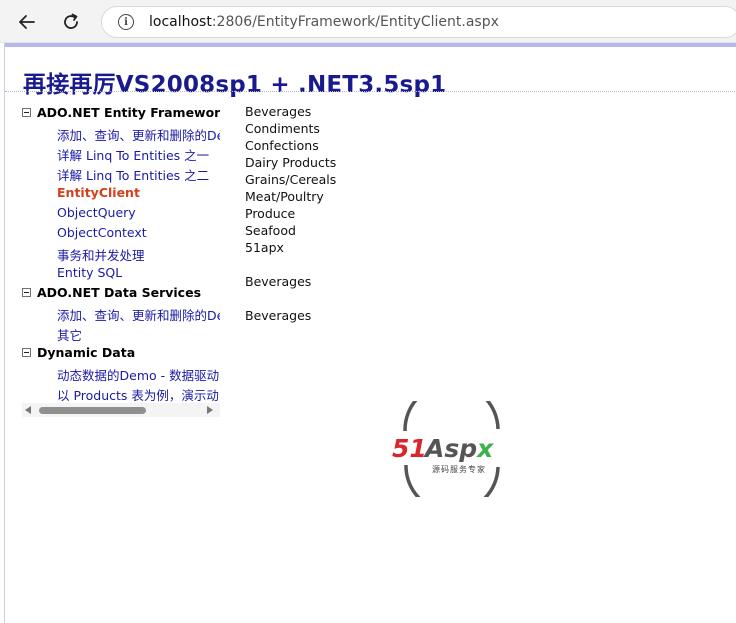 Image resolution: width=736 pixels, height=623 pixels. What do you see at coordinates (98, 192) in the screenshot?
I see `tree-item-entityclient: EntityClient` at bounding box center [98, 192].